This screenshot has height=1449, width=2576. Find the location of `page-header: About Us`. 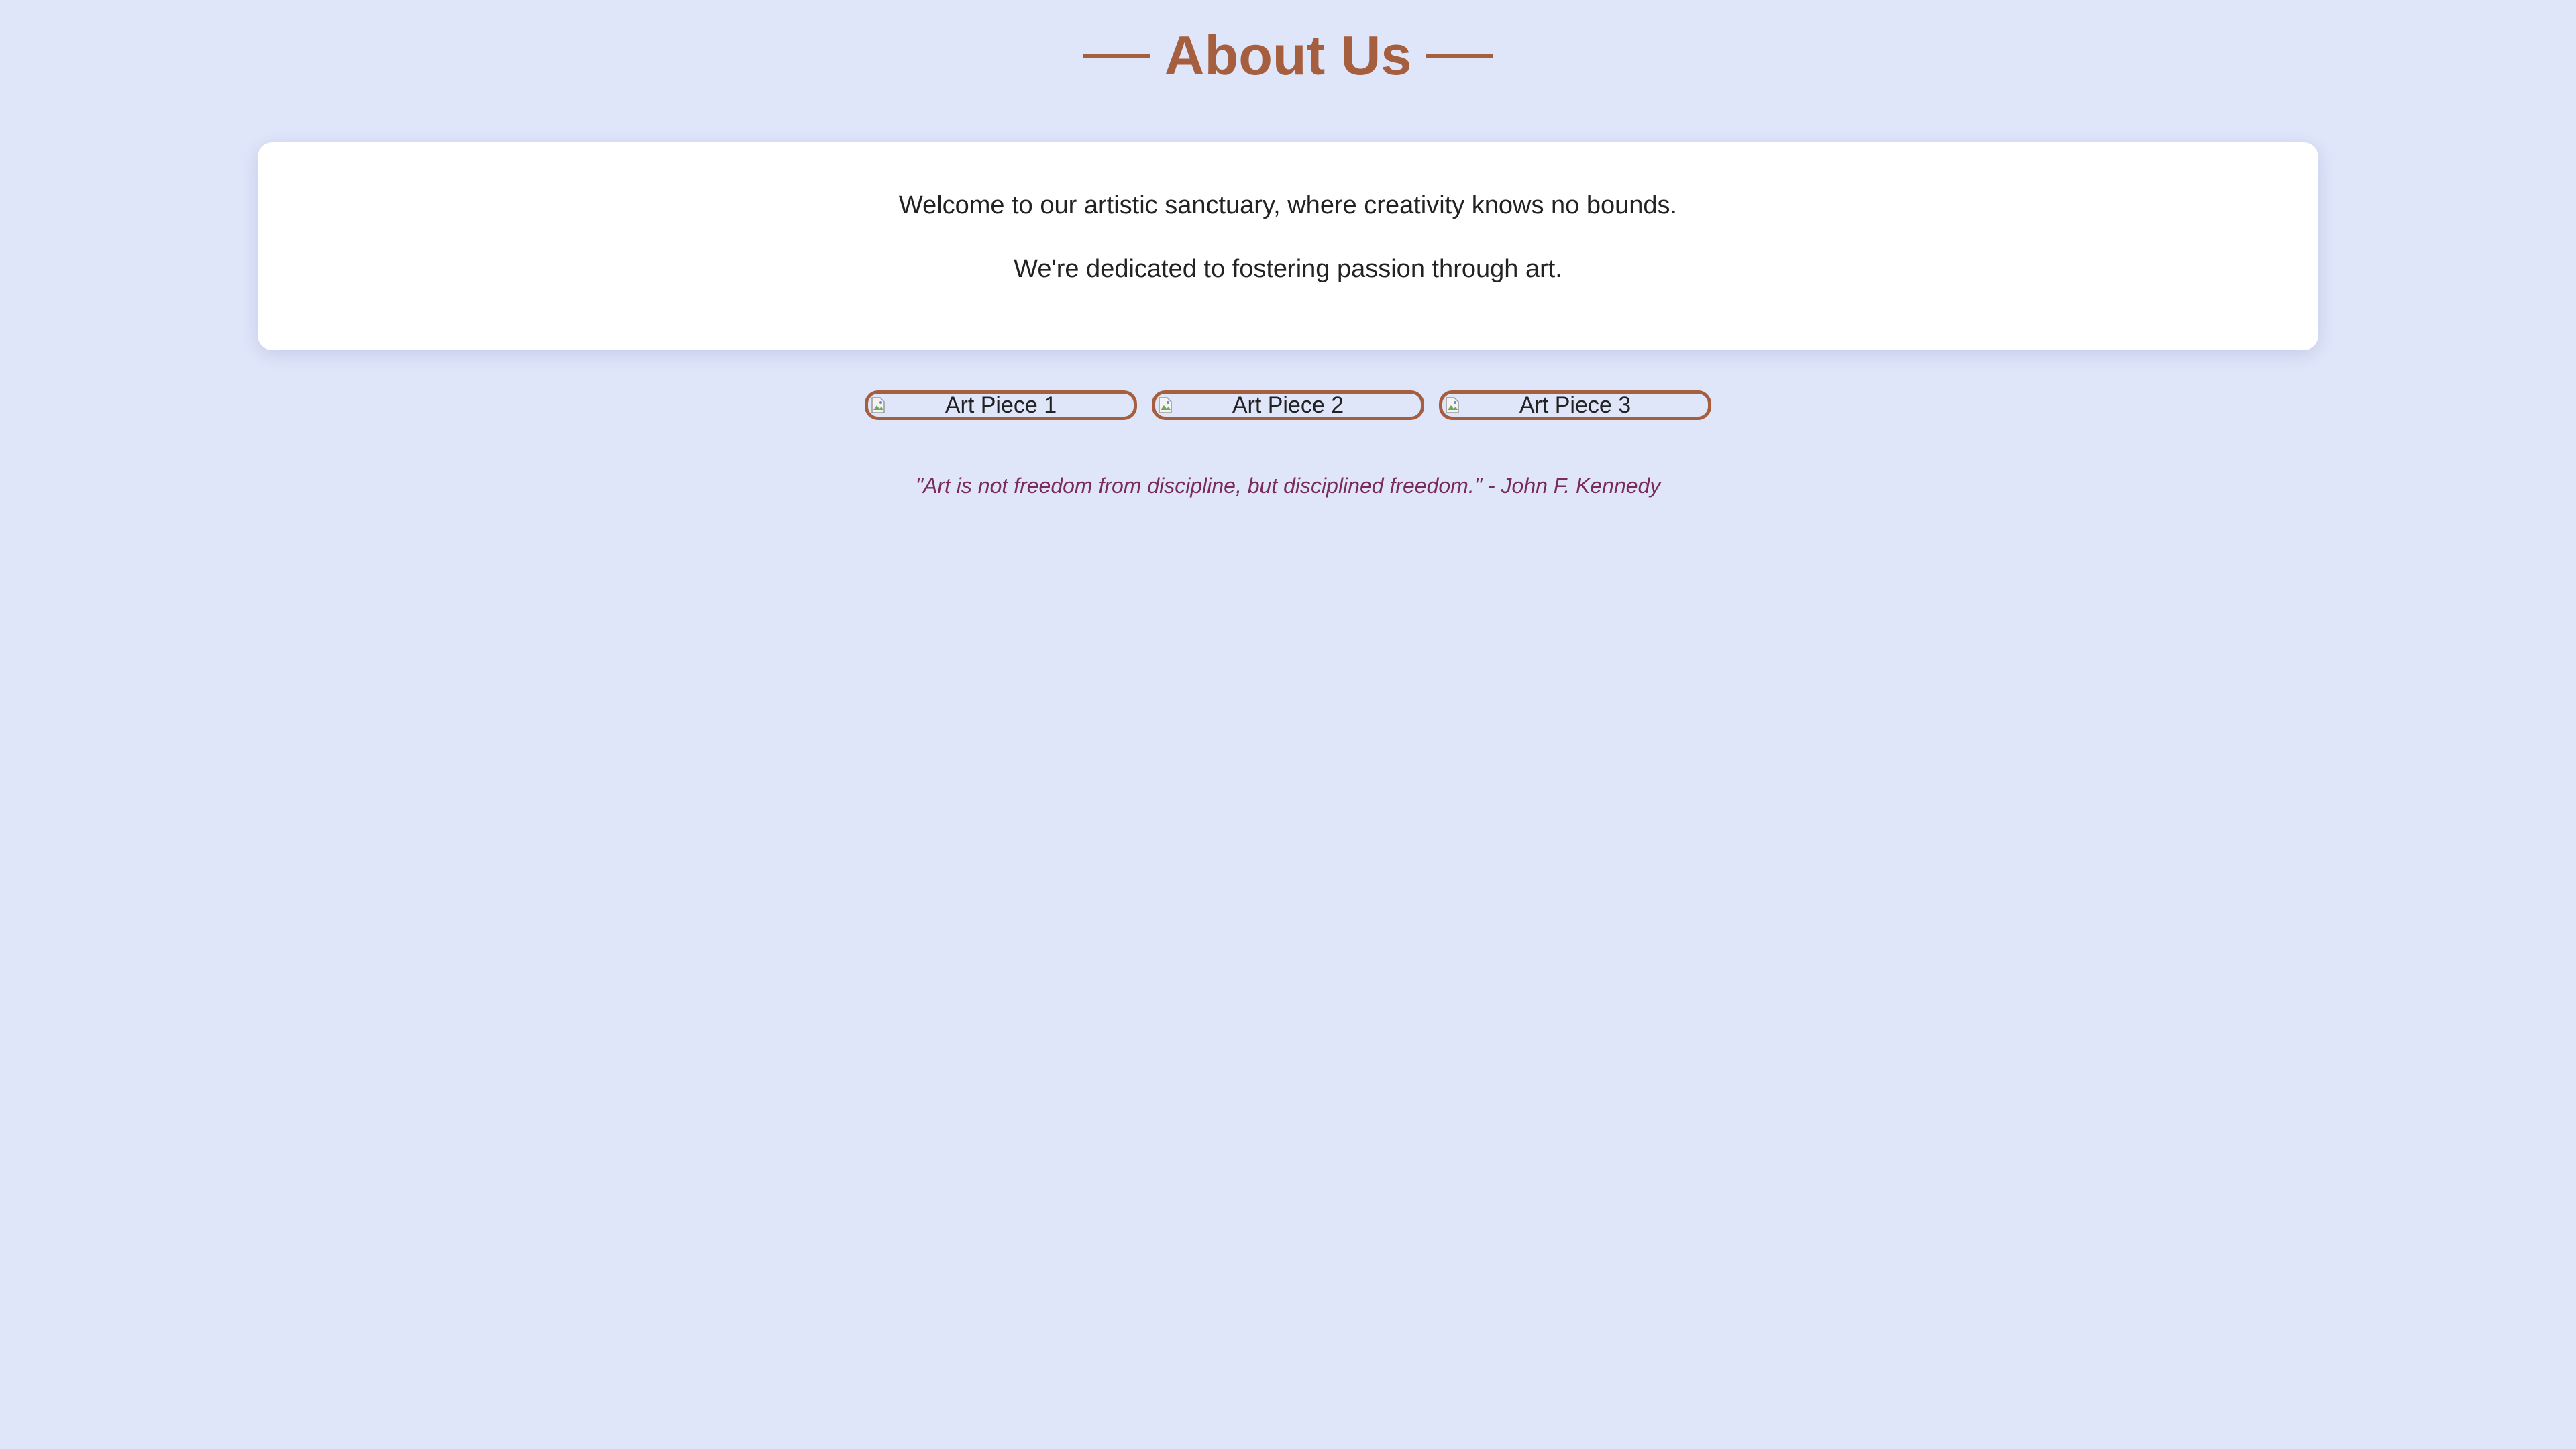

page-header: About Us is located at coordinates (1288, 56).